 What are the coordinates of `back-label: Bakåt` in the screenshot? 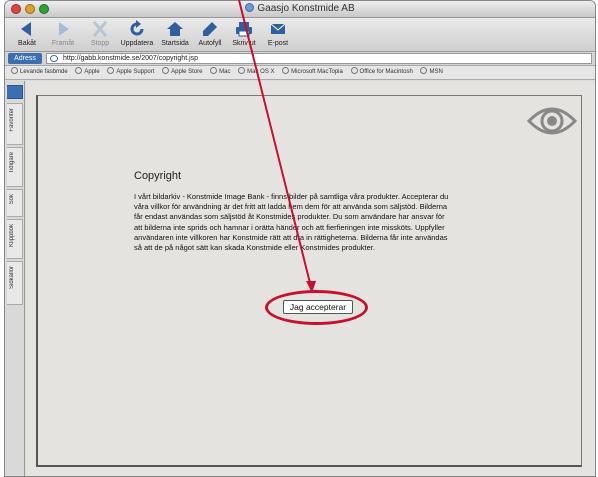 It's located at (27, 43).